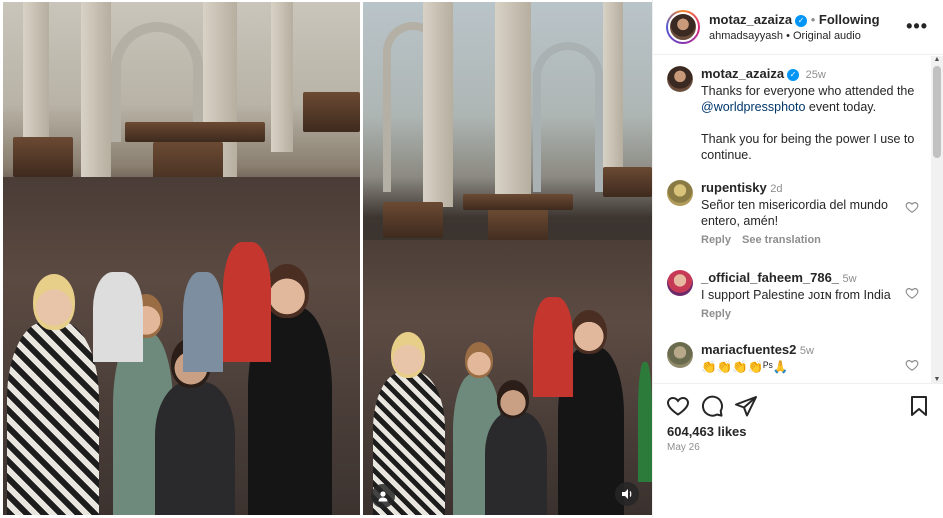 This screenshot has width=943, height=518. I want to click on comment-age: 2d, so click(776, 189).